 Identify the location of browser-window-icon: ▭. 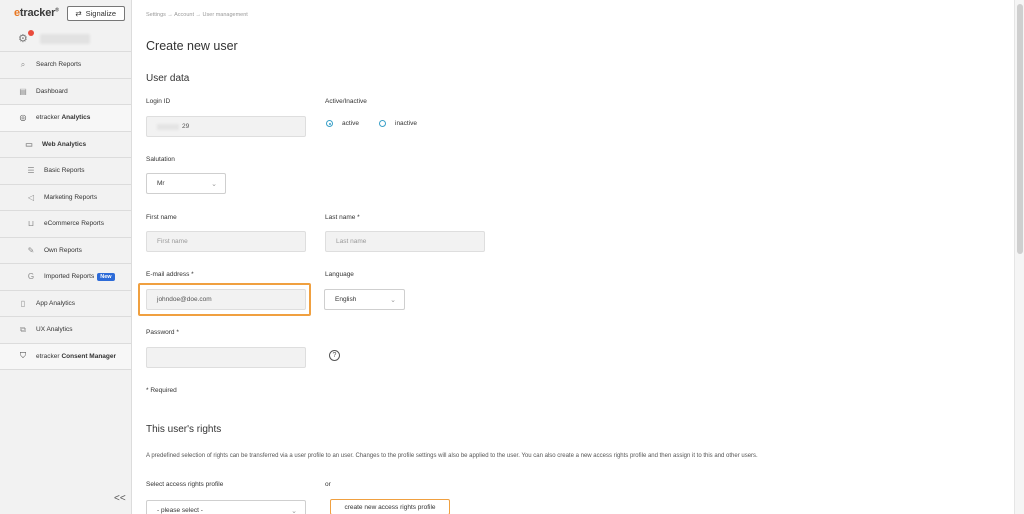
(29, 144).